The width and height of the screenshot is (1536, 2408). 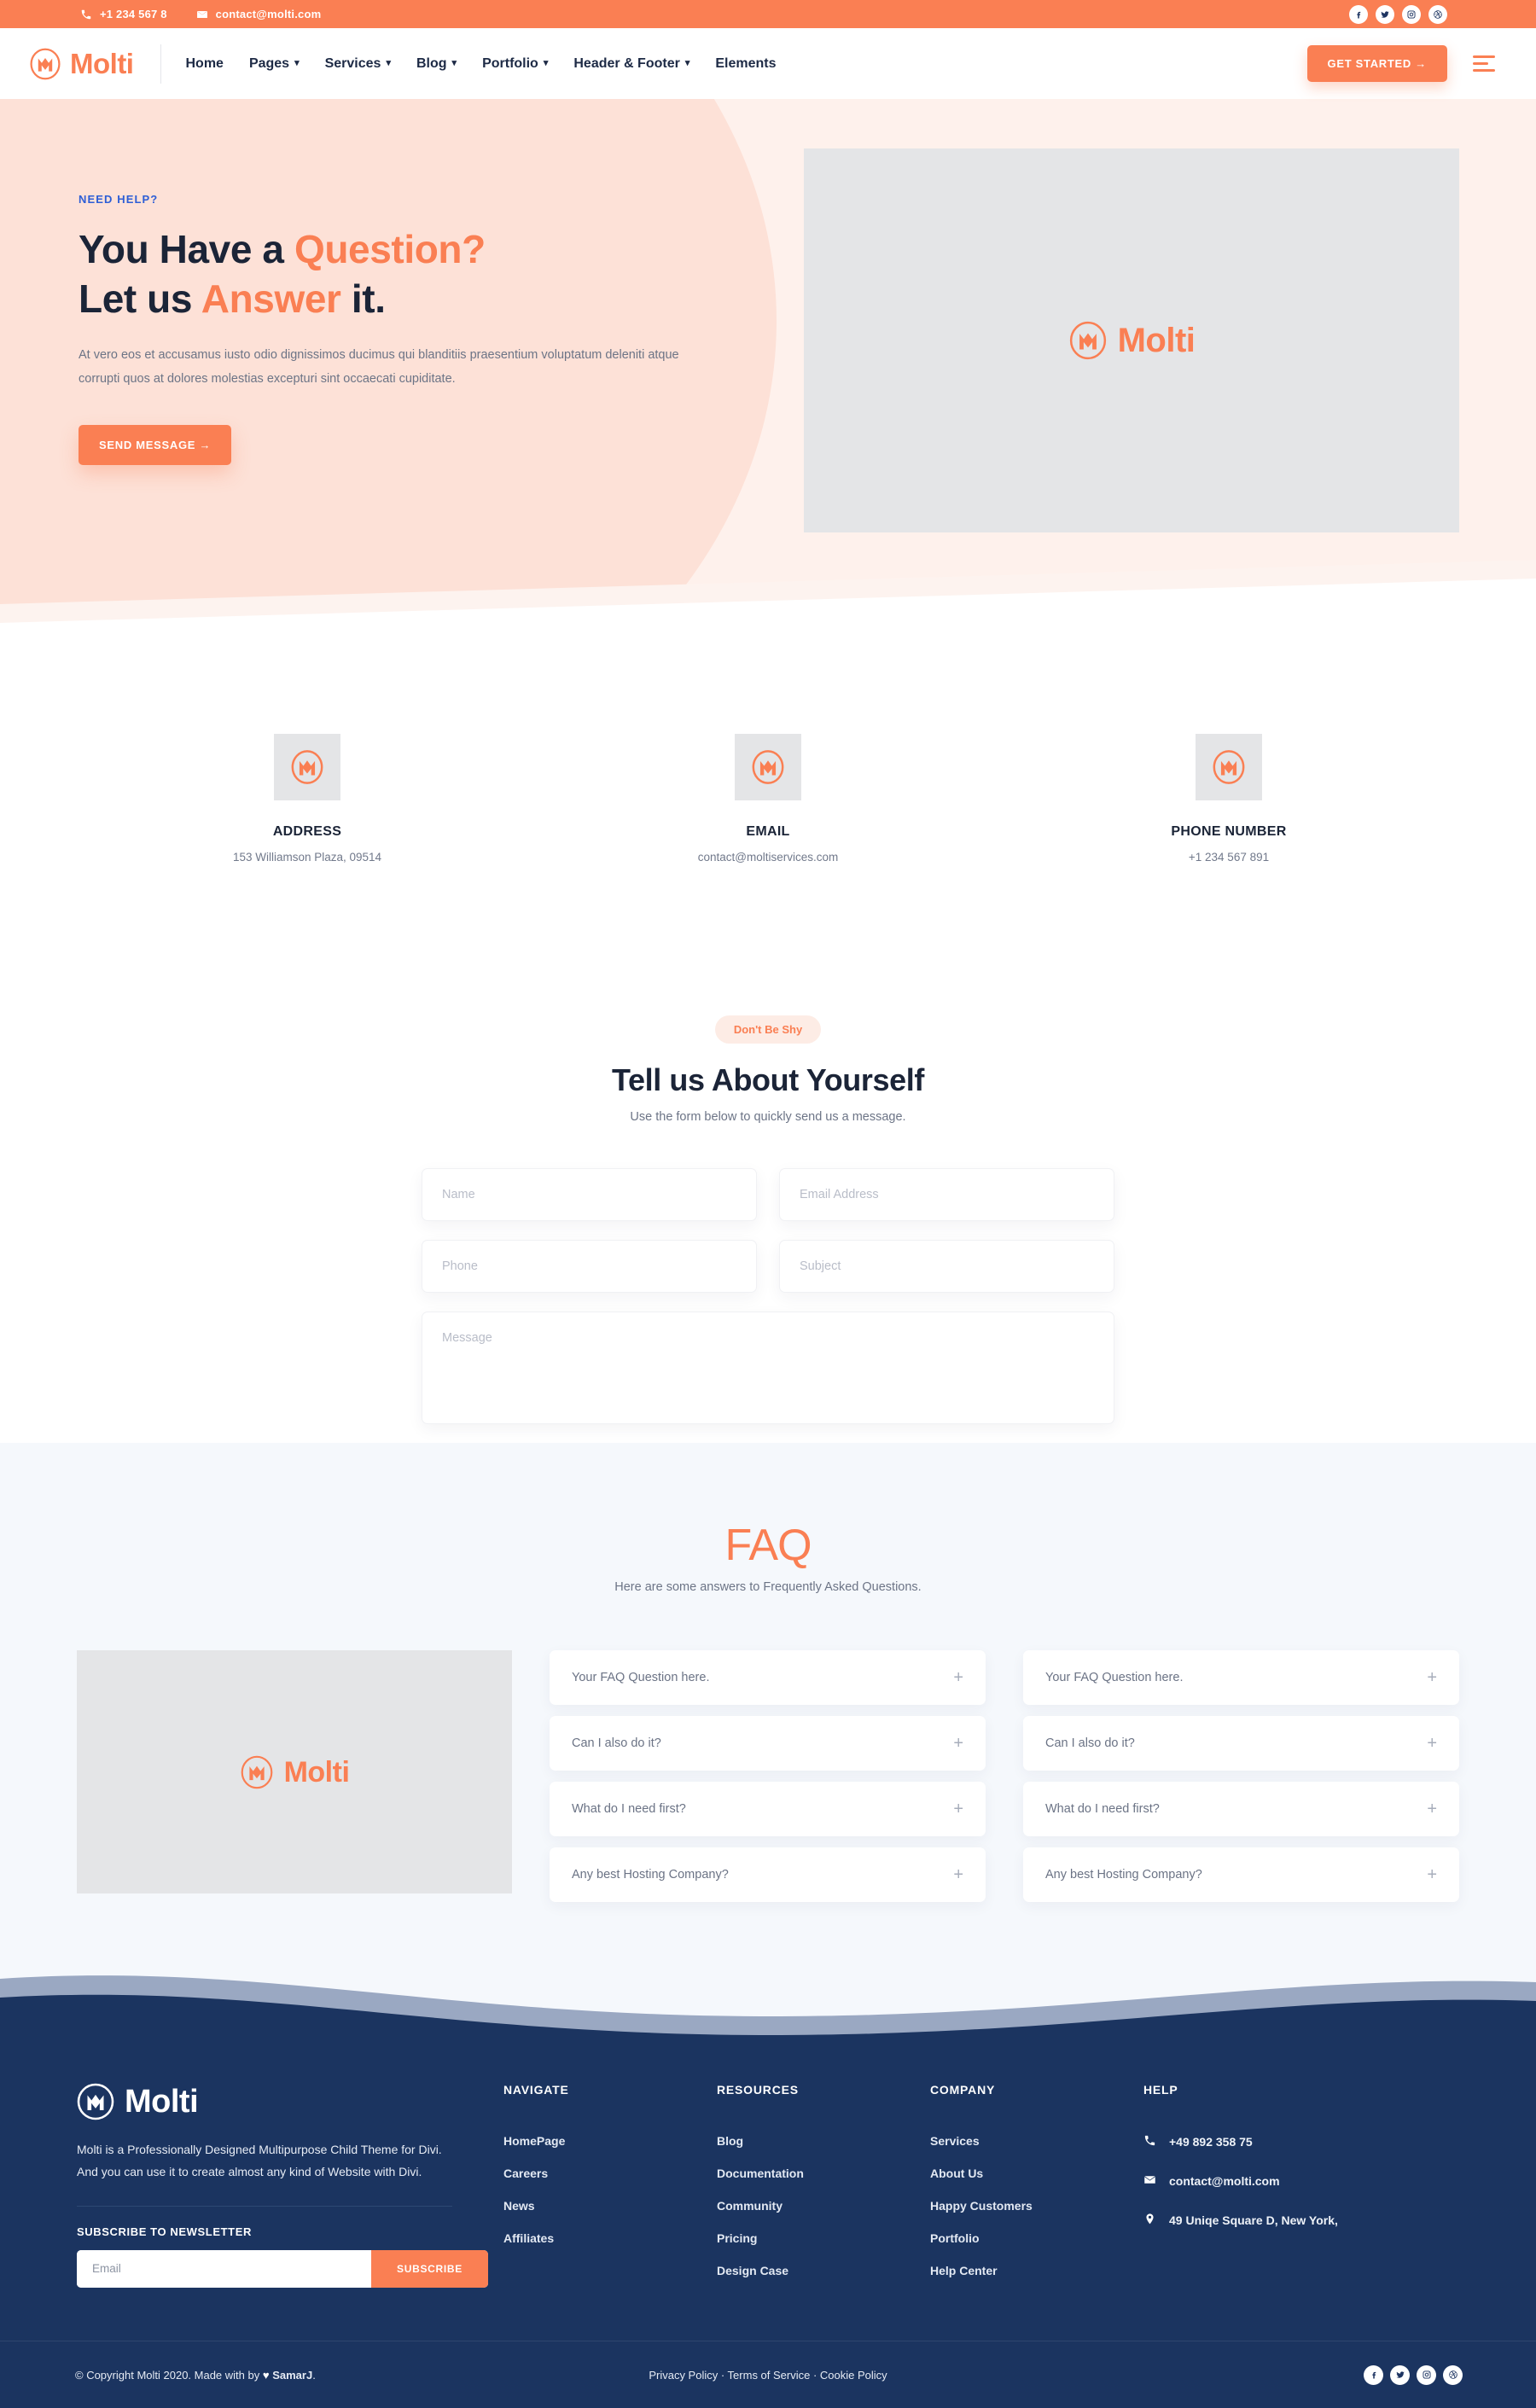 I want to click on footer-link: Community, so click(x=823, y=2206).